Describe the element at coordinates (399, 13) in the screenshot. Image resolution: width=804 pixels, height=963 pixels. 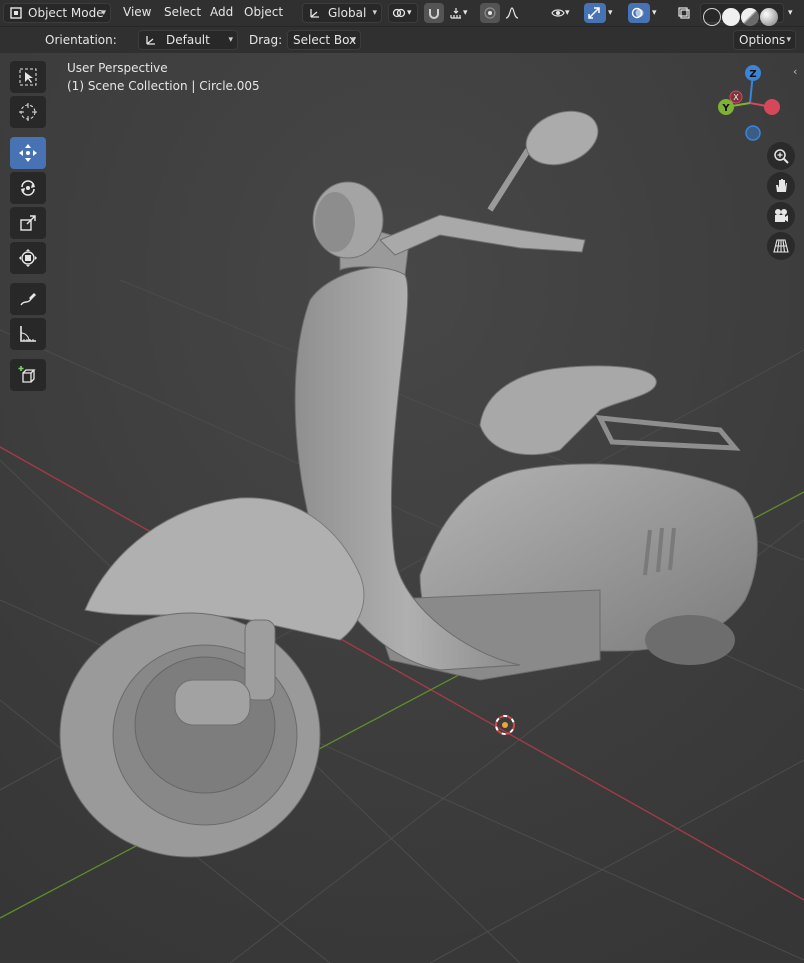
I see `pivot-link-icon` at that location.